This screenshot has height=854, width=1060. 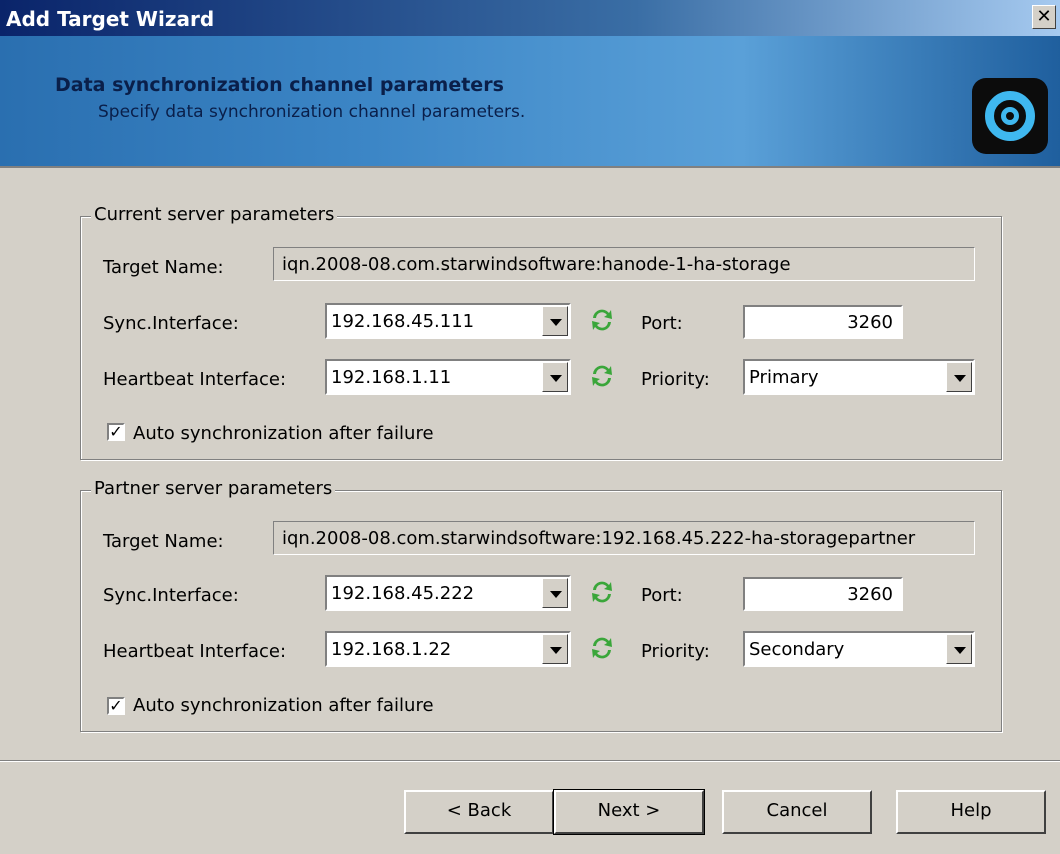 I want to click on partner-server-legend: Partner server parameters, so click(x=213, y=488).